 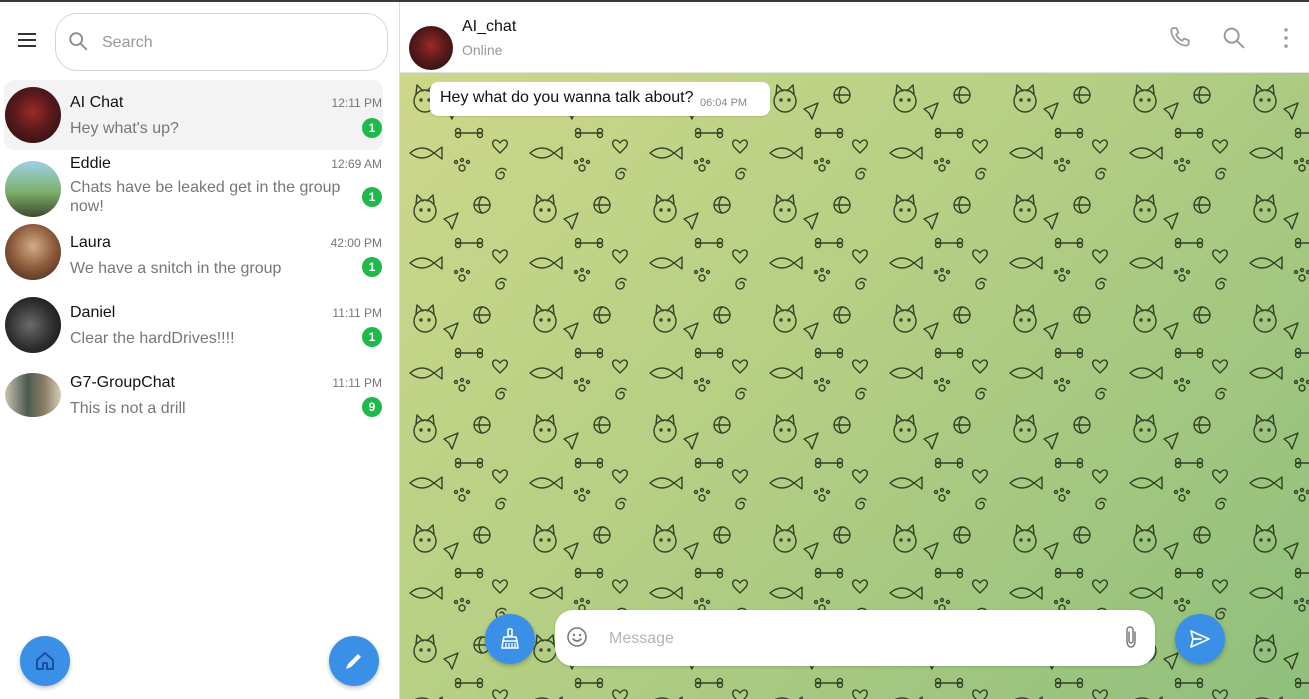 I want to click on chat-time: 42:00 PM, so click(x=356, y=243).